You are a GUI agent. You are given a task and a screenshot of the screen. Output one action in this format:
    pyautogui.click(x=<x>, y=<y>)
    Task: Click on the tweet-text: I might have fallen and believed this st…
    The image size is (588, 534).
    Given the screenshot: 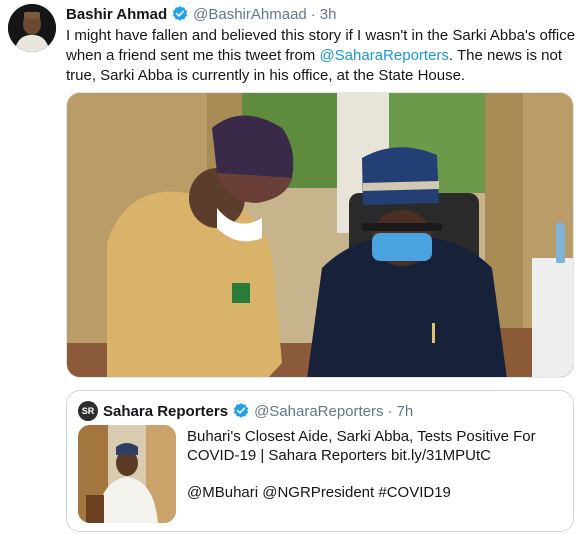 What is the action you would take?
    pyautogui.click(x=321, y=56)
    